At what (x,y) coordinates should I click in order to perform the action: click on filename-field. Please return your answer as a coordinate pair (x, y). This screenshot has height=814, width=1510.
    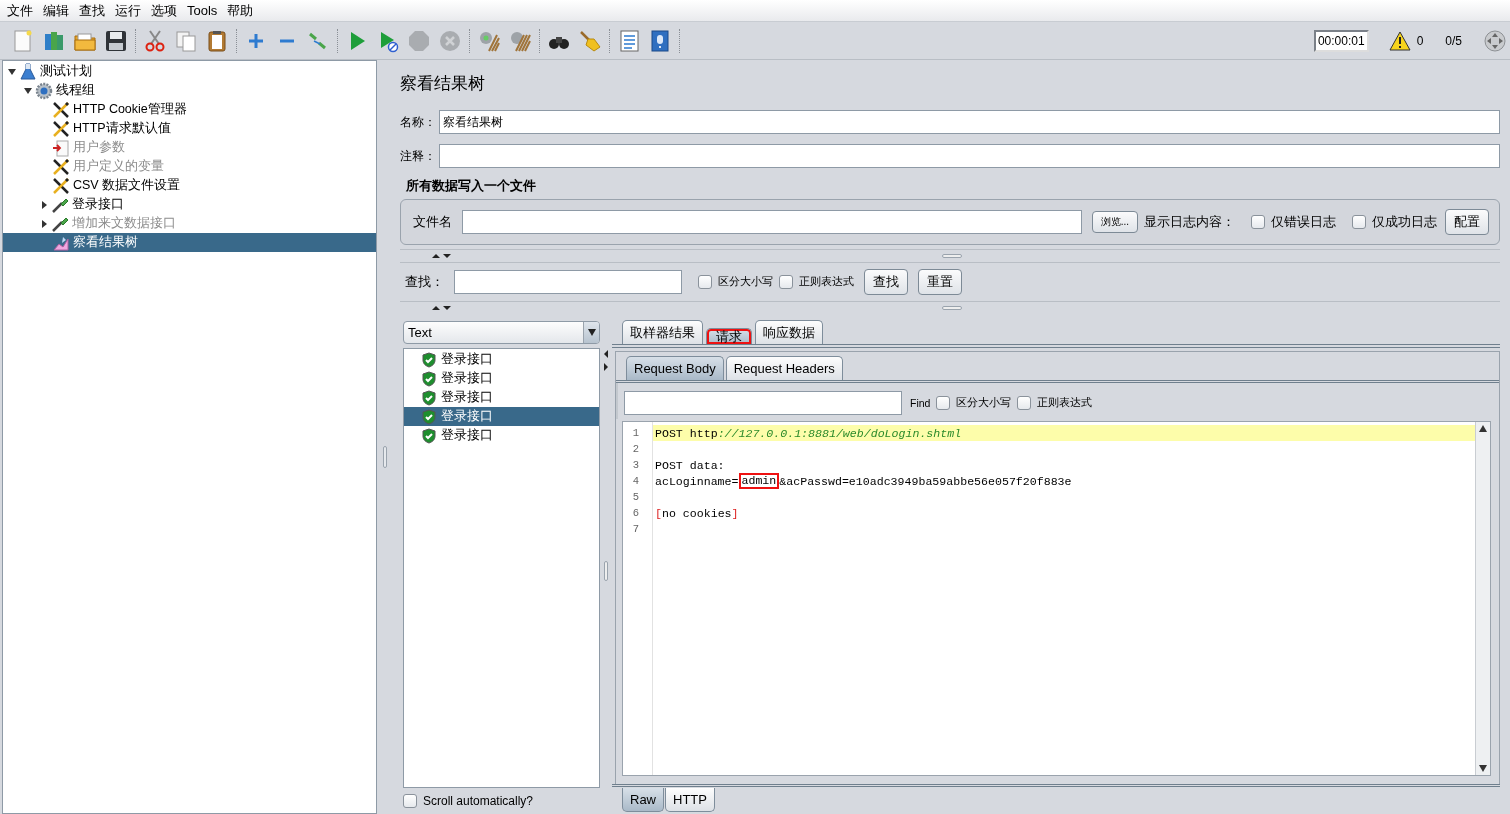
    Looking at the image, I should click on (772, 222).